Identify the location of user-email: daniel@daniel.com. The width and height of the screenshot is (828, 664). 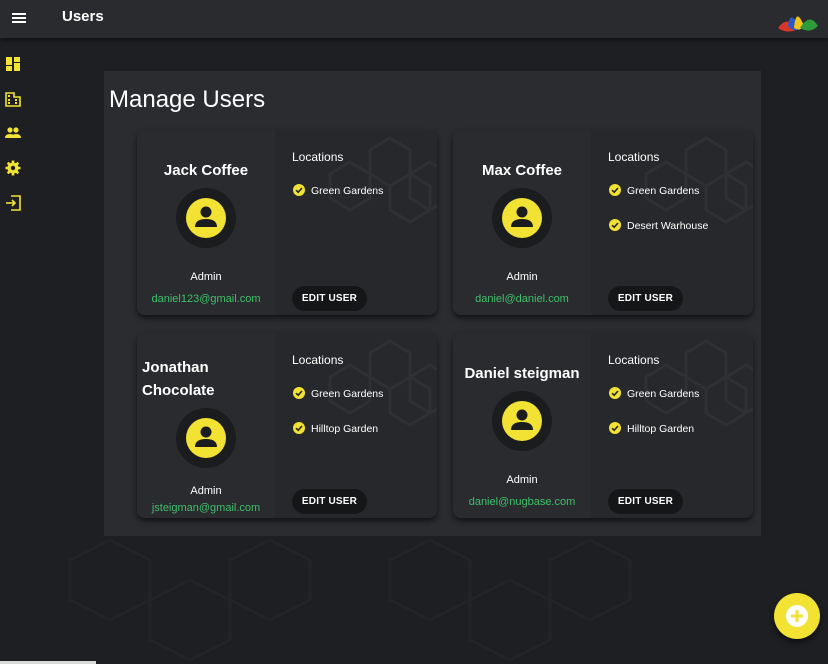
(522, 299).